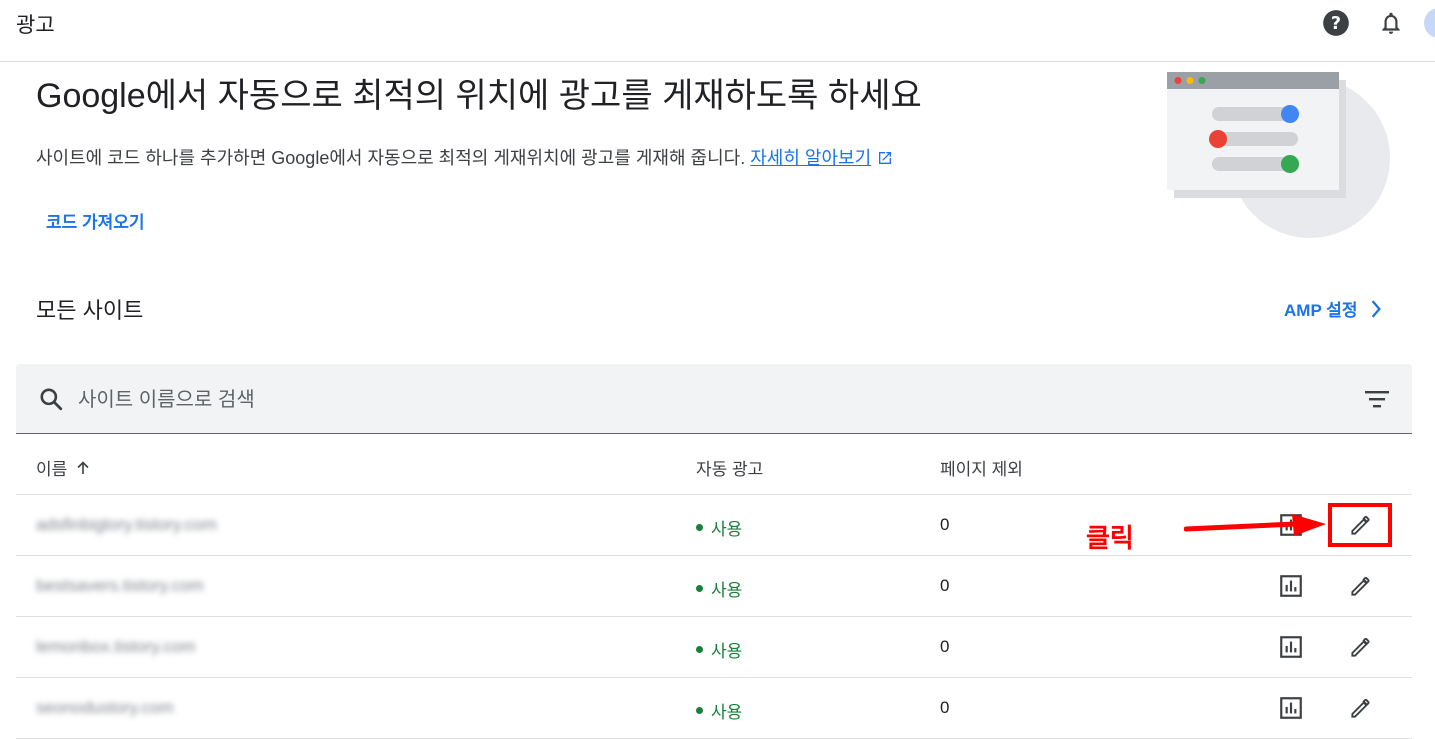 The image size is (1435, 739). I want to click on help-icon: ?, so click(1336, 23).